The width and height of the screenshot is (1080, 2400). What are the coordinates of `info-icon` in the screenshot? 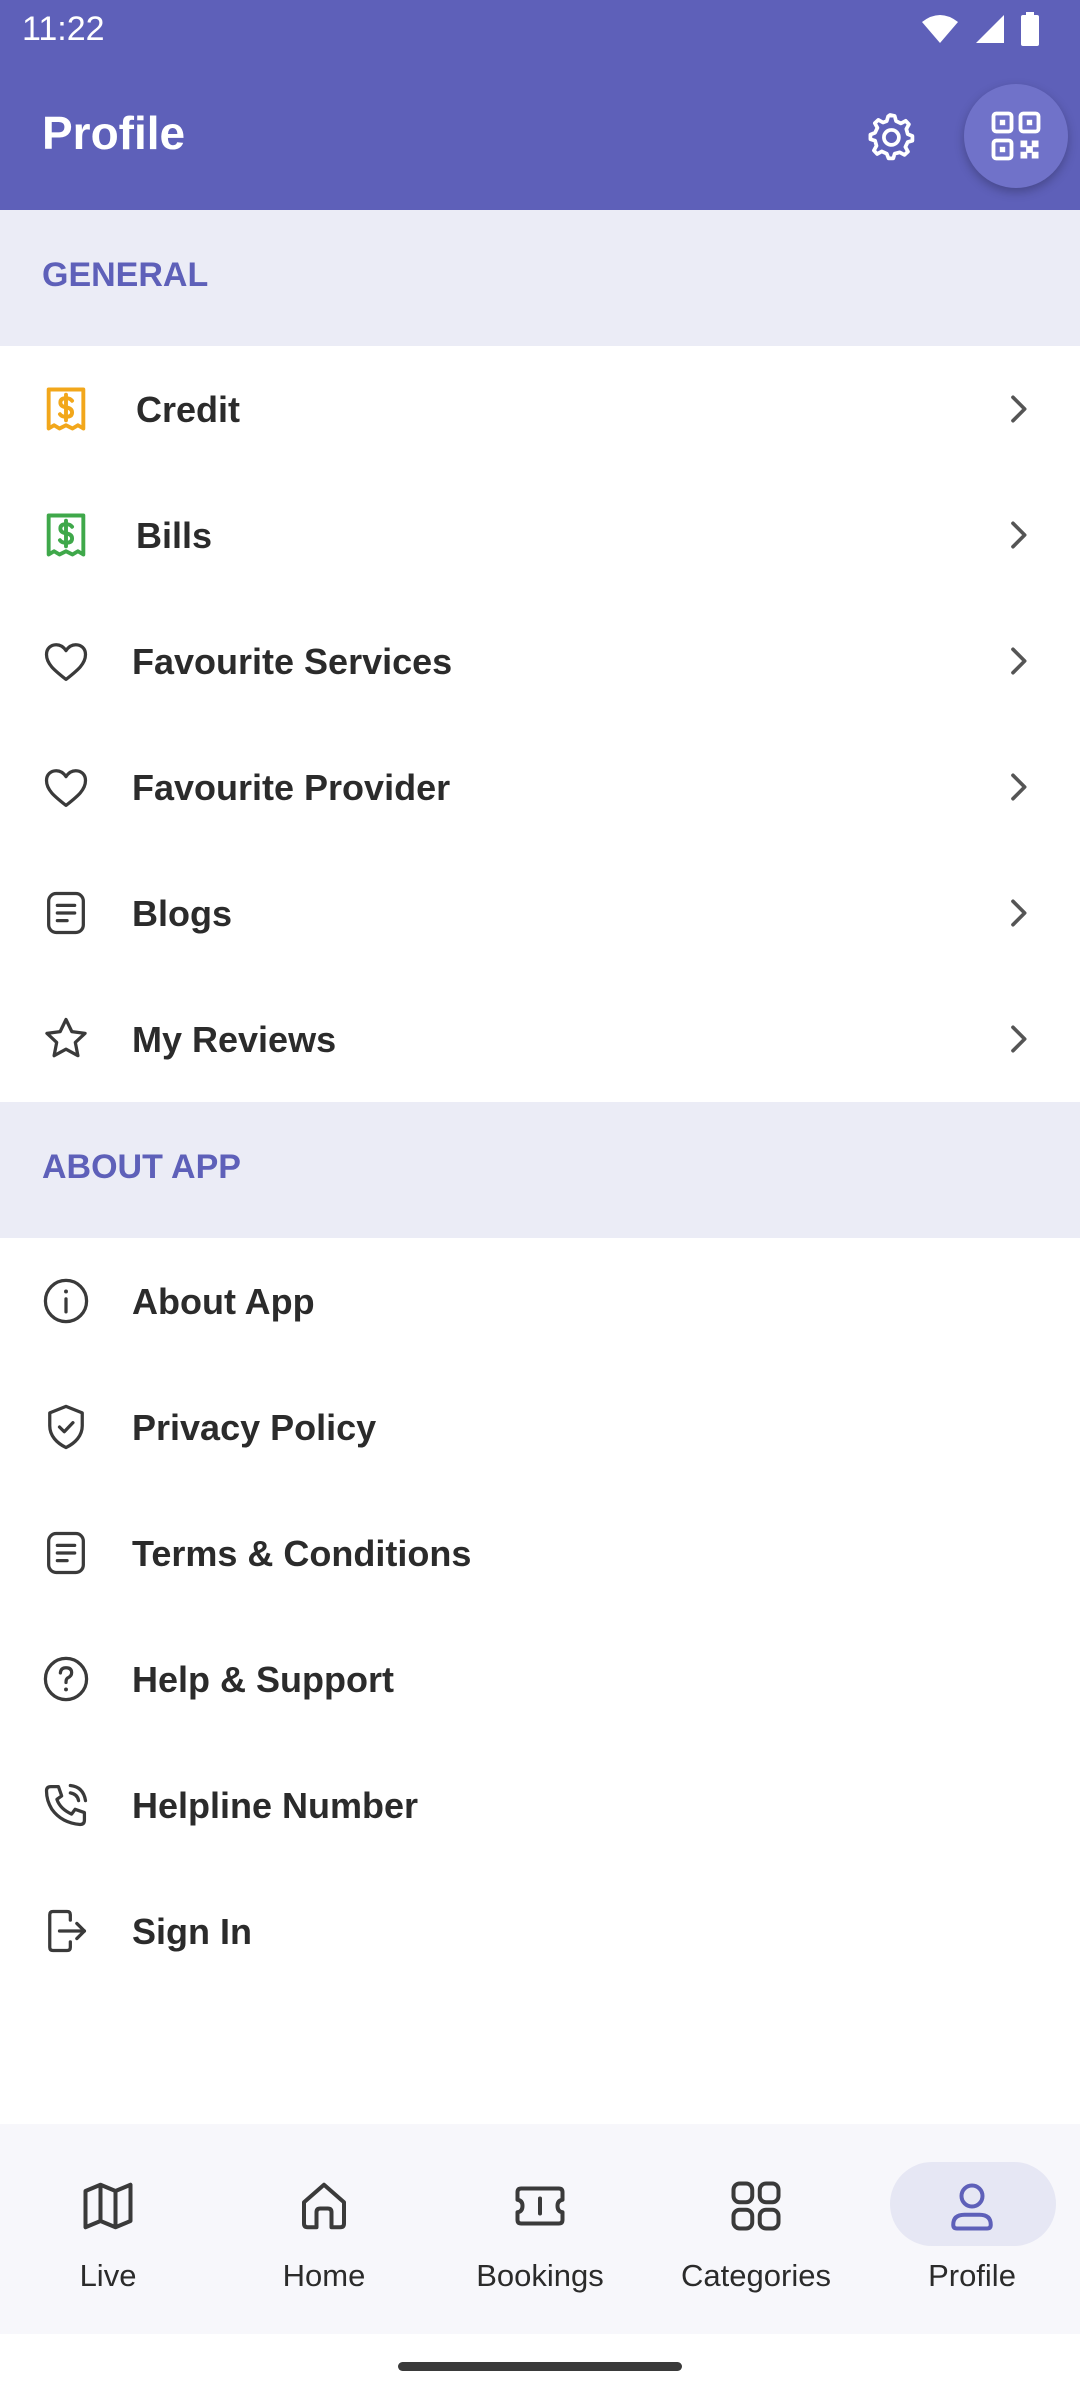 It's located at (66, 1301).